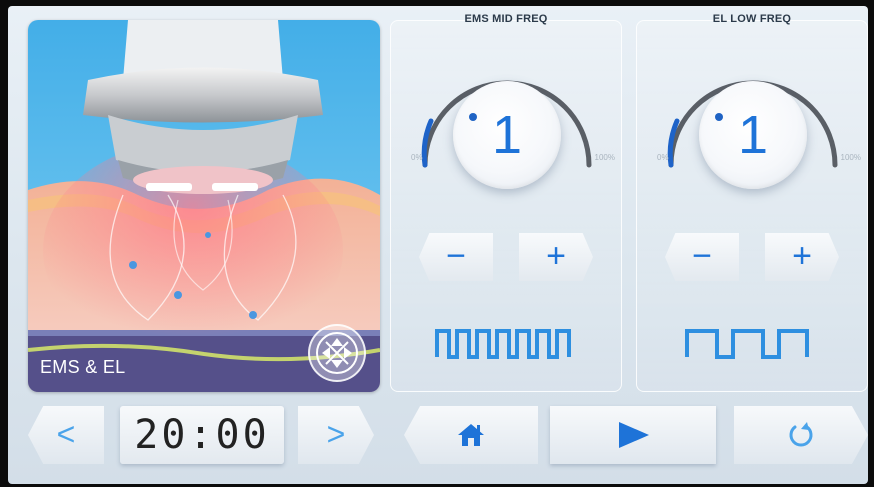 The image size is (874, 487). Describe the element at coordinates (752, 19) in the screenshot. I see `el-panel-title: EL LOW FREQ` at that location.